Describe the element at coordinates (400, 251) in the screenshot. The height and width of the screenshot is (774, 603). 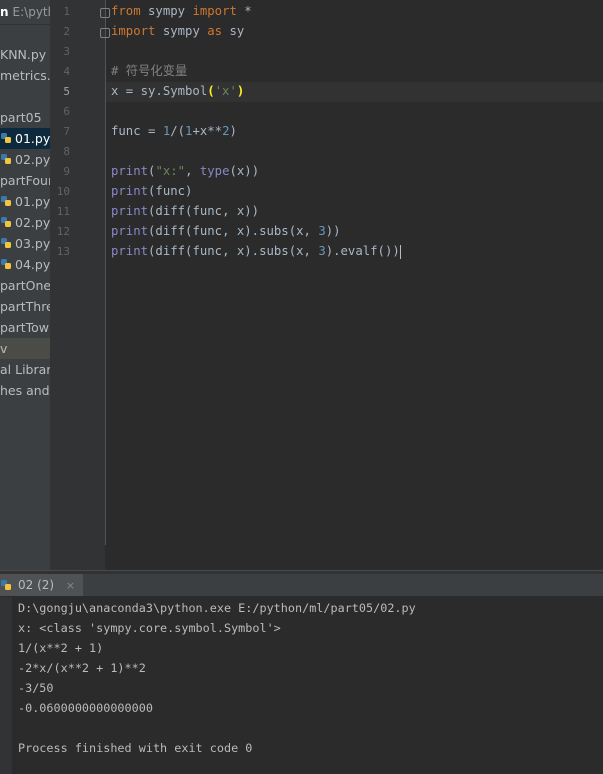
I see `text-caret` at that location.